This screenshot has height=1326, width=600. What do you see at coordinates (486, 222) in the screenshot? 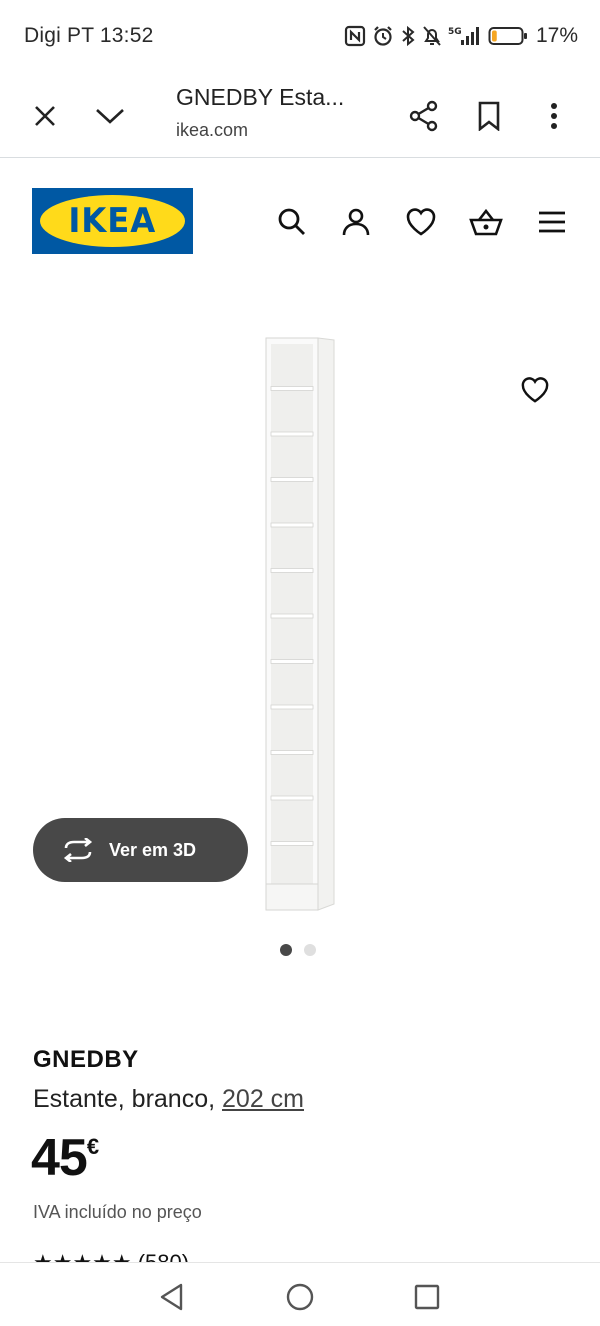
I see `basket-icon` at bounding box center [486, 222].